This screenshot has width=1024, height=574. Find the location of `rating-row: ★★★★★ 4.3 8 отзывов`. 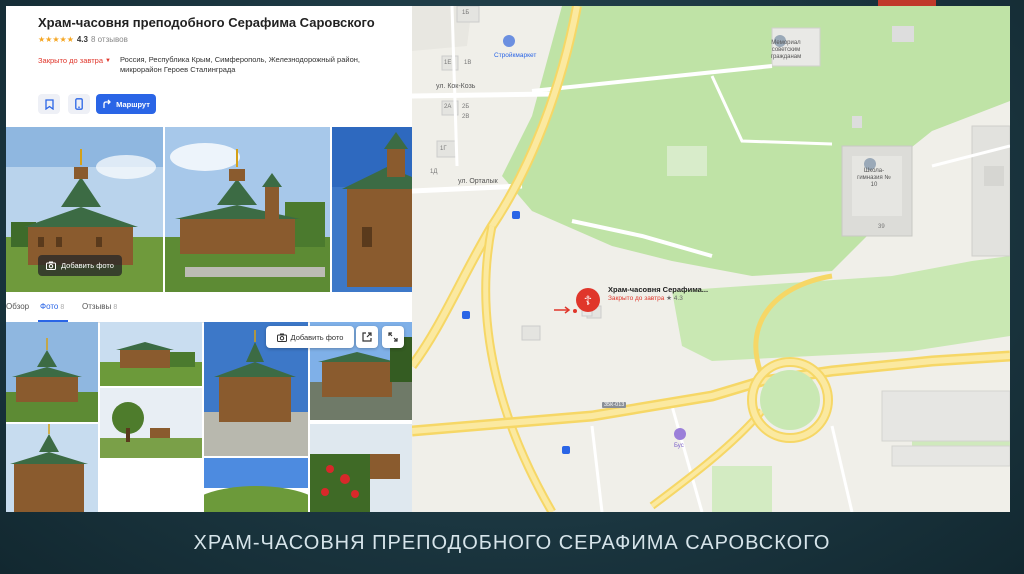

rating-row: ★★★★★ 4.3 8 отзывов is located at coordinates (83, 39).